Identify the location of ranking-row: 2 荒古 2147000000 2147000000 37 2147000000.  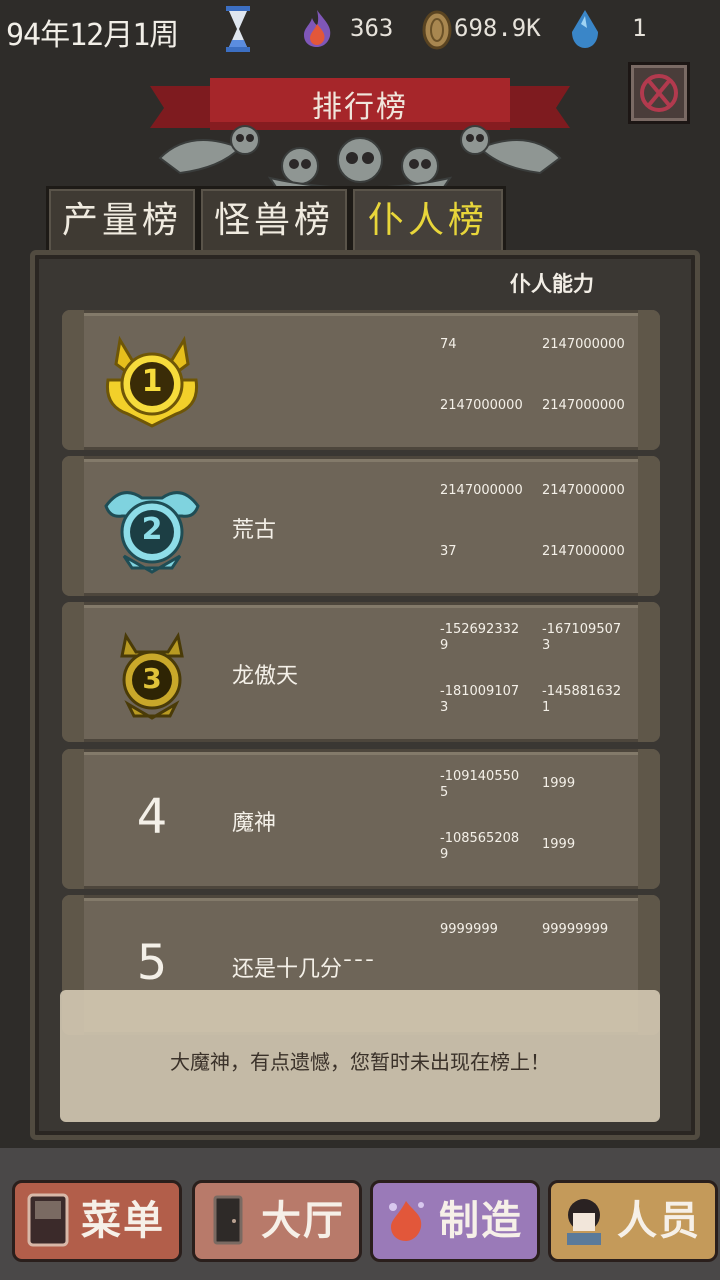
(361, 526).